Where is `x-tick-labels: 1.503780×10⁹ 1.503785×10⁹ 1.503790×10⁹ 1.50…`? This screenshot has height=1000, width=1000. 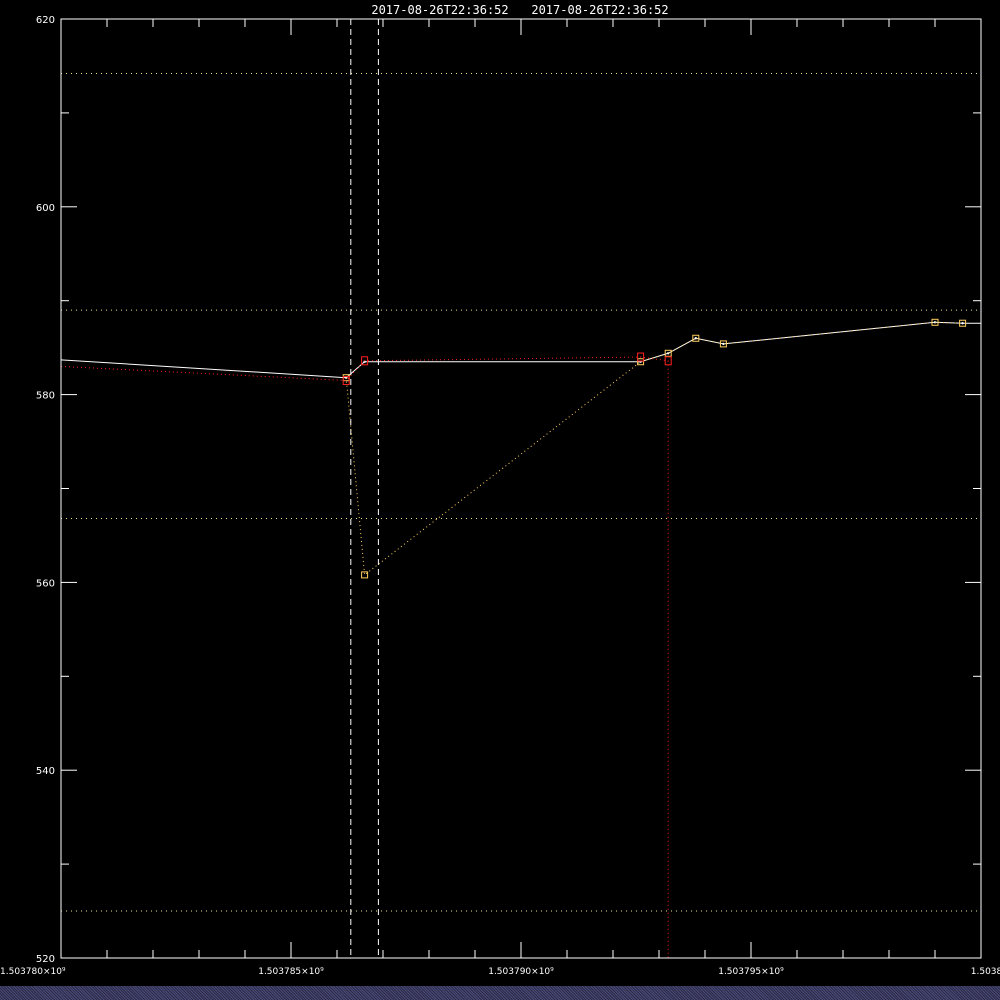 x-tick-labels: 1.503780×10⁹ 1.503785×10⁹ 1.503790×10⁹ 1.50… is located at coordinates (500, 972).